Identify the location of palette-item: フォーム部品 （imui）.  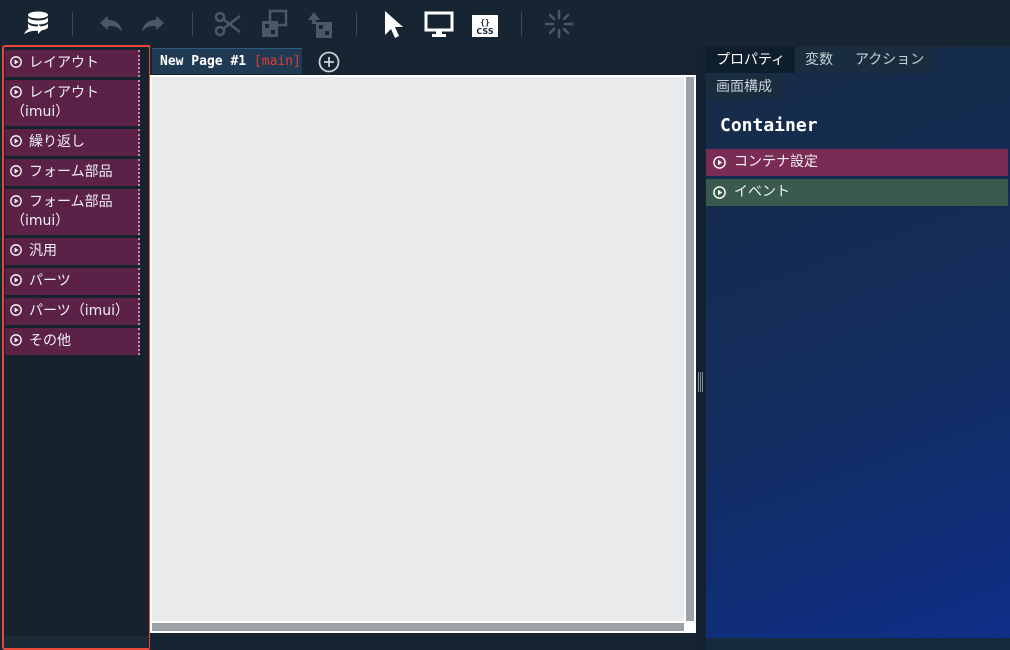
(72, 212).